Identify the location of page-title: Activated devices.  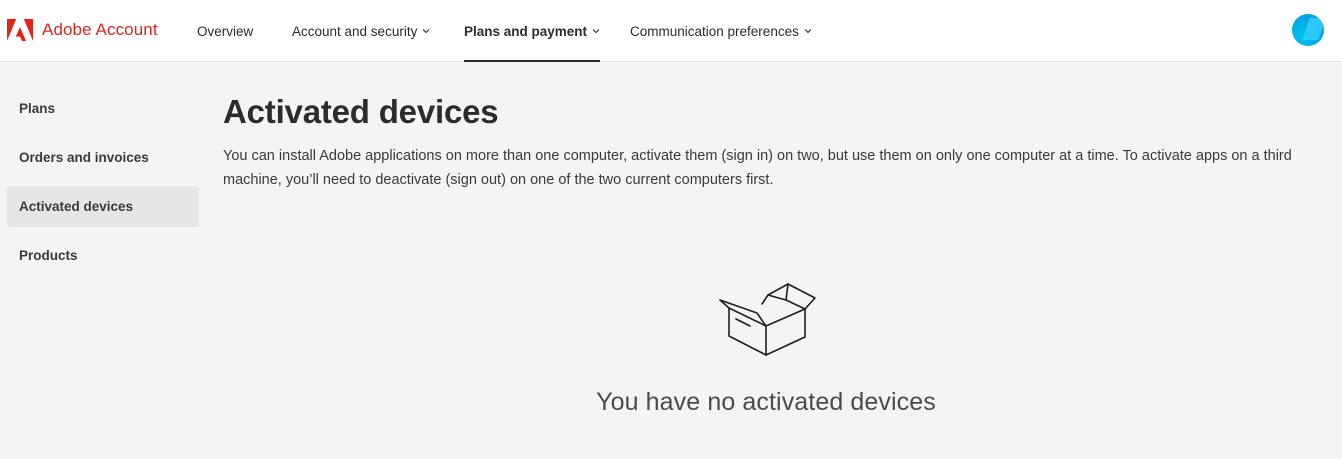
(361, 111).